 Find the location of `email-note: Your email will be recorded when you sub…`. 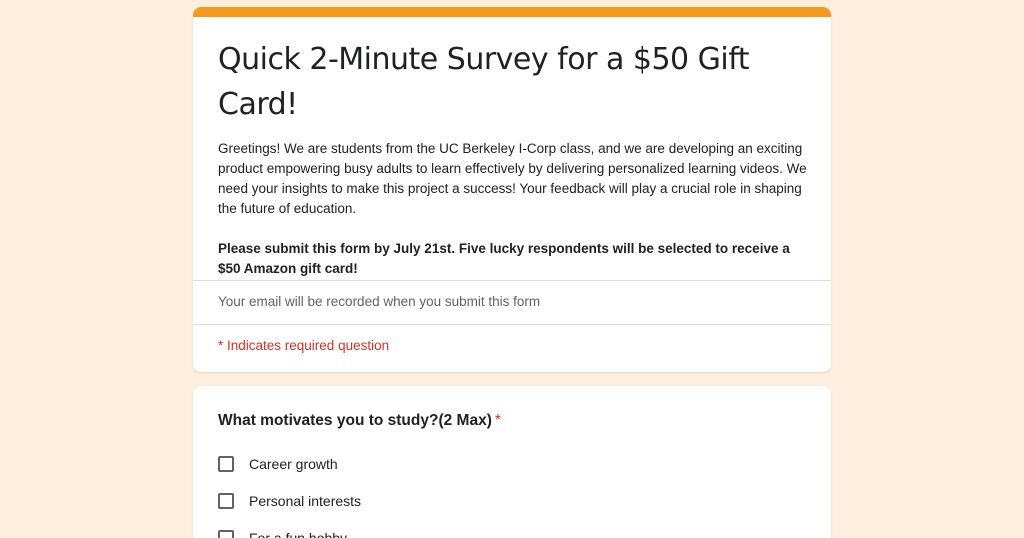

email-note: Your email will be recorded when you sub… is located at coordinates (379, 301).